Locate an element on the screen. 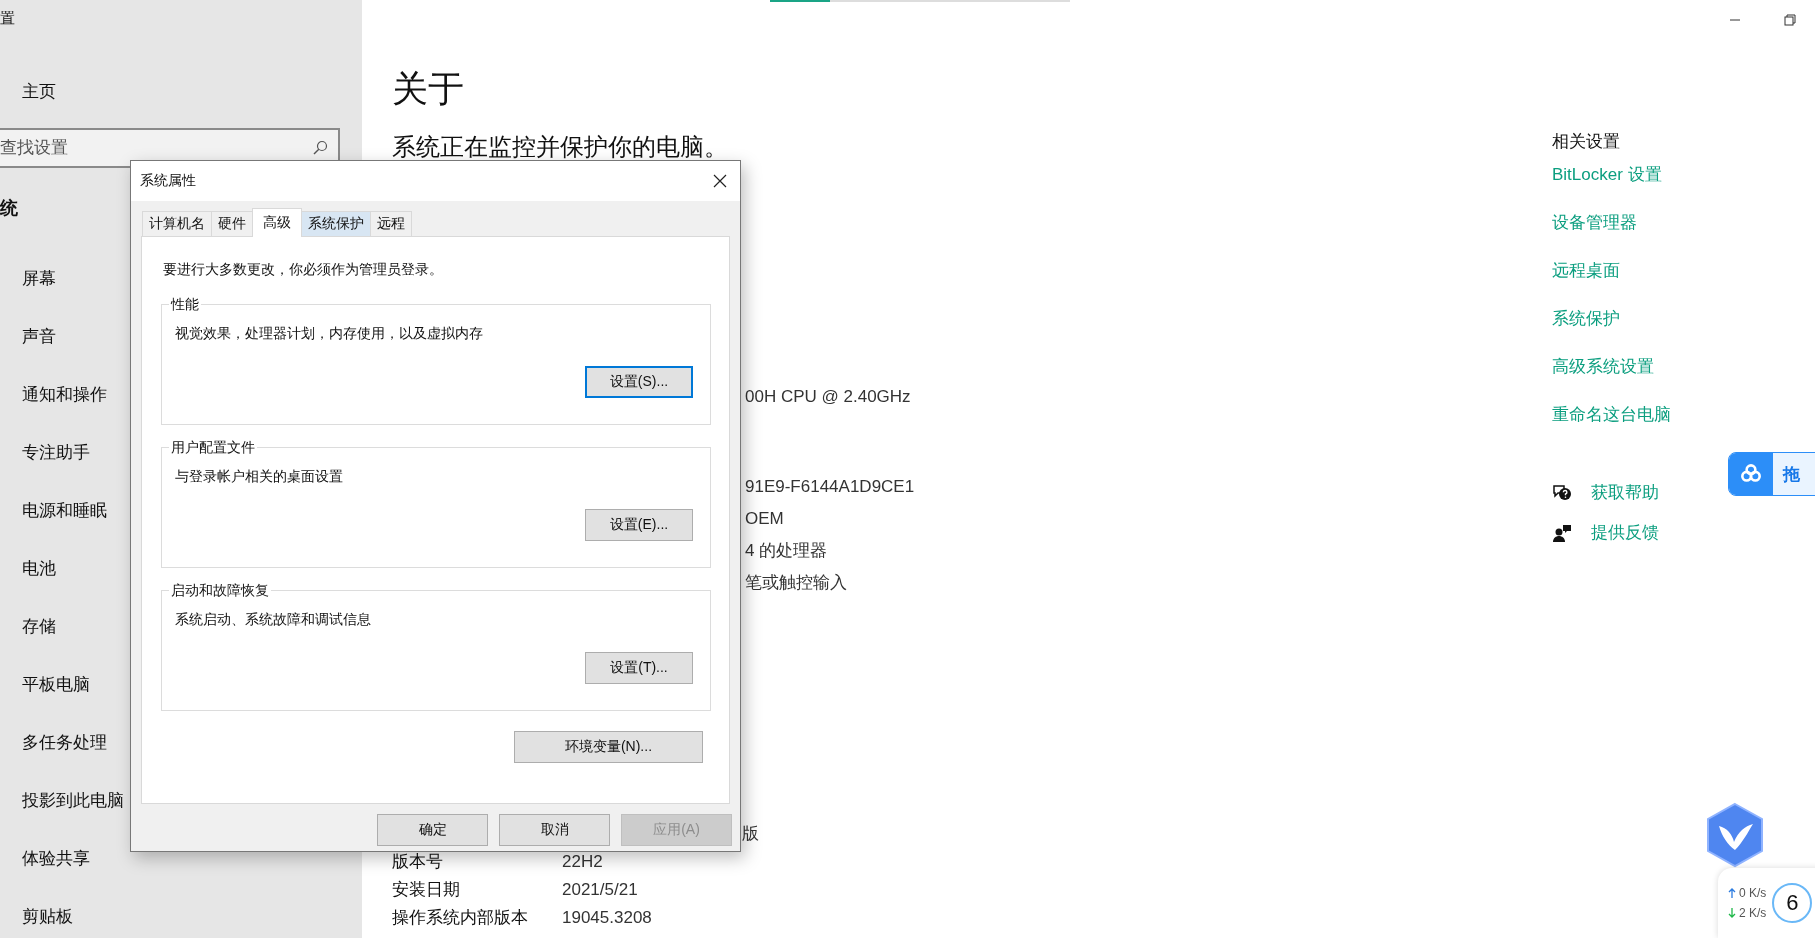  dialog-tab: 高级 is located at coordinates (277, 222).